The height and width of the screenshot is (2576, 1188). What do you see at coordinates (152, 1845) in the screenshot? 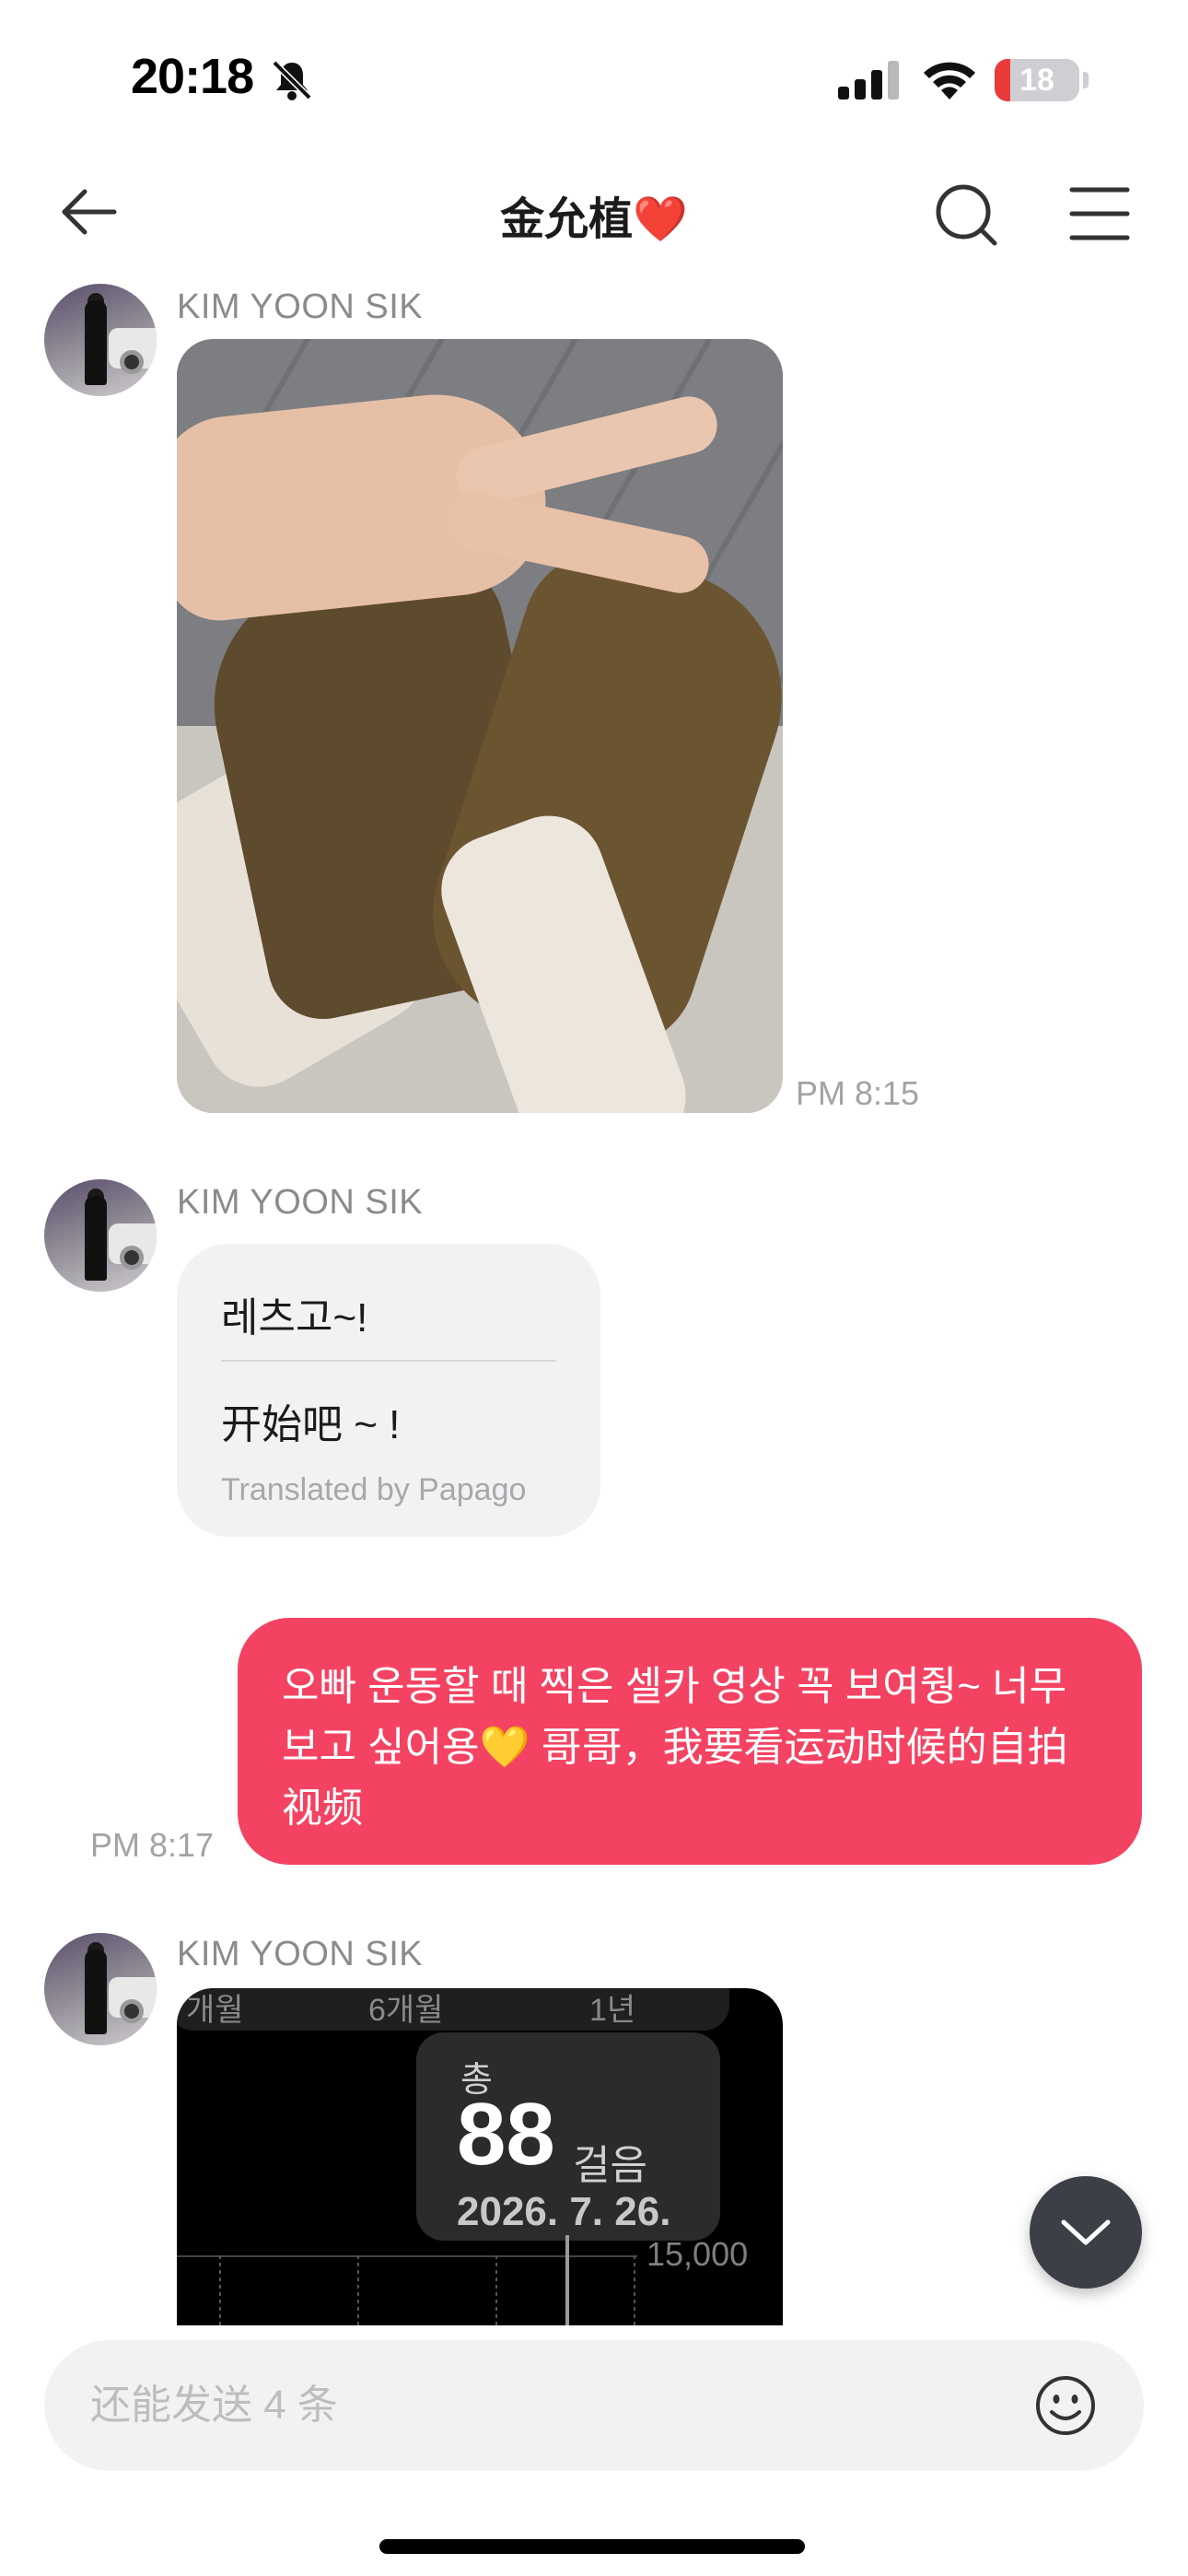
I see `message-time: PM 8:17` at bounding box center [152, 1845].